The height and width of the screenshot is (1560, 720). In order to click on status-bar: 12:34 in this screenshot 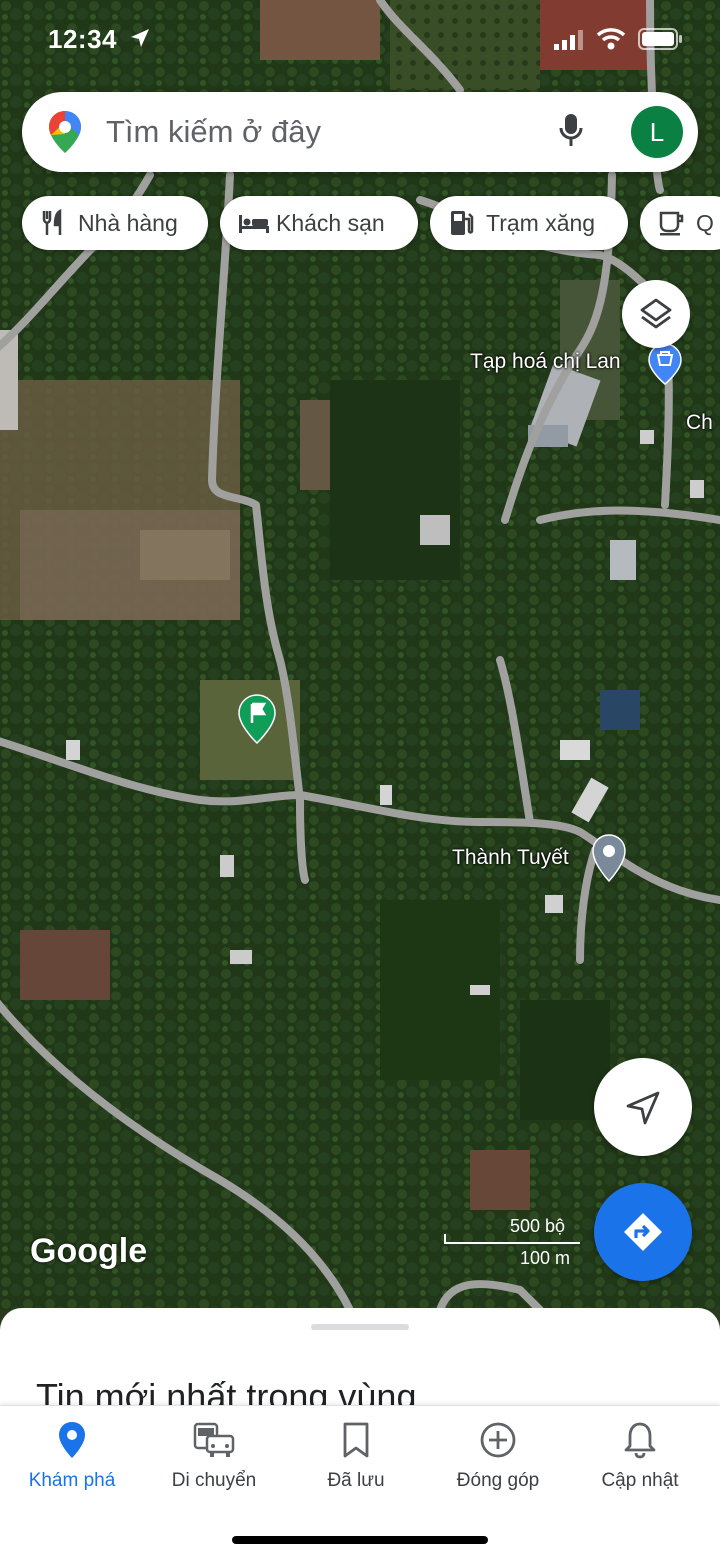, I will do `click(360, 40)`.